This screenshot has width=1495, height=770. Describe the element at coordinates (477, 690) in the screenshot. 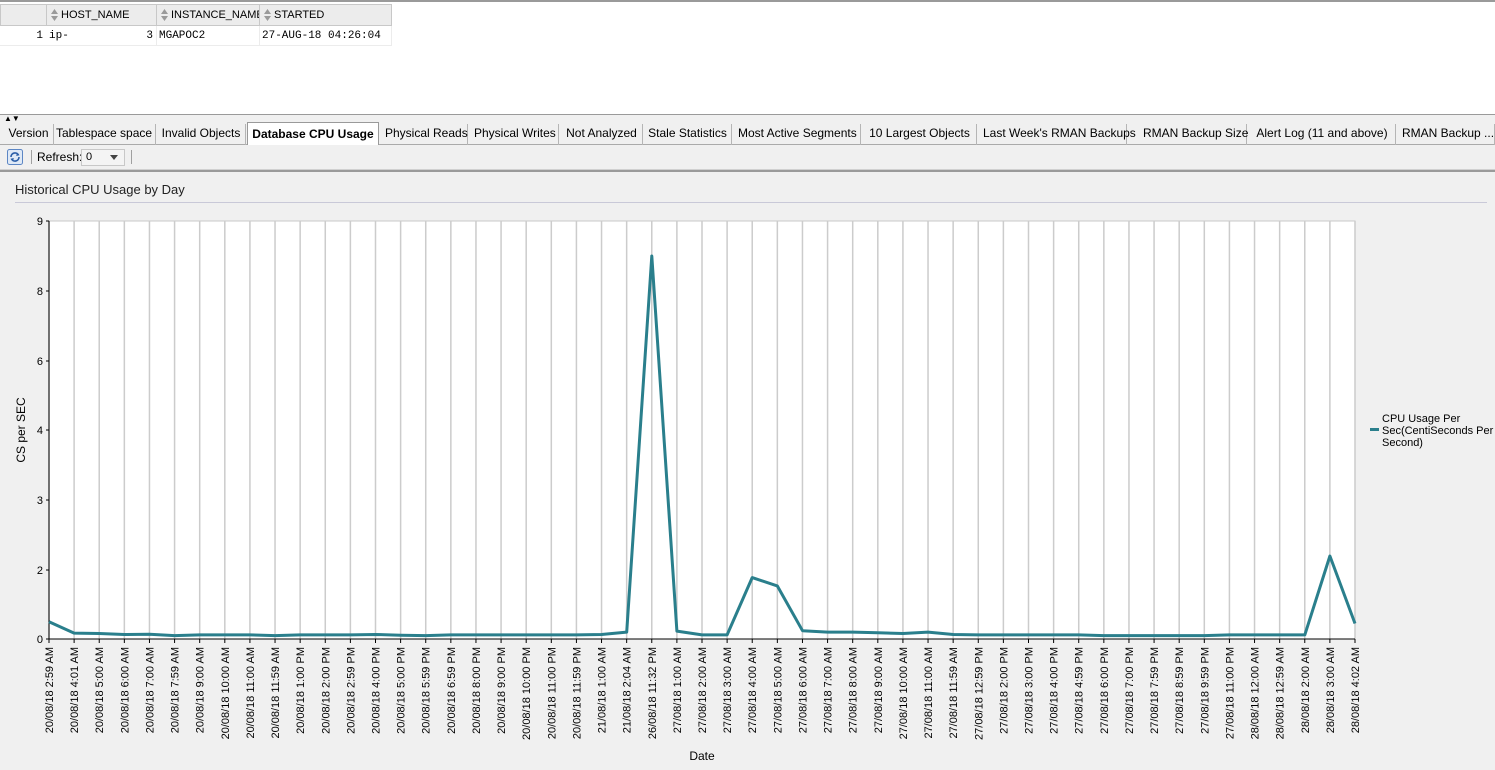

I see `x-tick-label: 20/08/18 8:00 PM` at that location.